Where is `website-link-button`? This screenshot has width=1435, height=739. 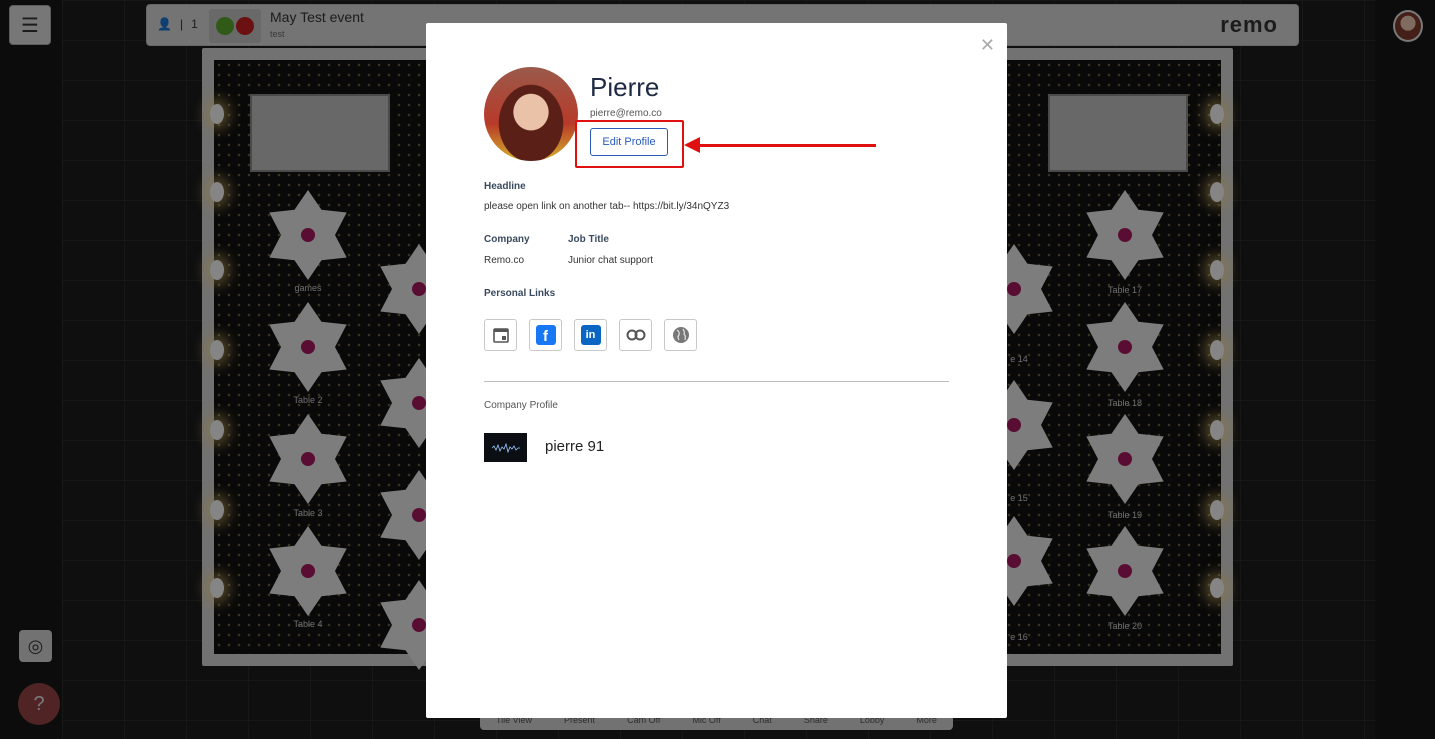
website-link-button is located at coordinates (680, 335).